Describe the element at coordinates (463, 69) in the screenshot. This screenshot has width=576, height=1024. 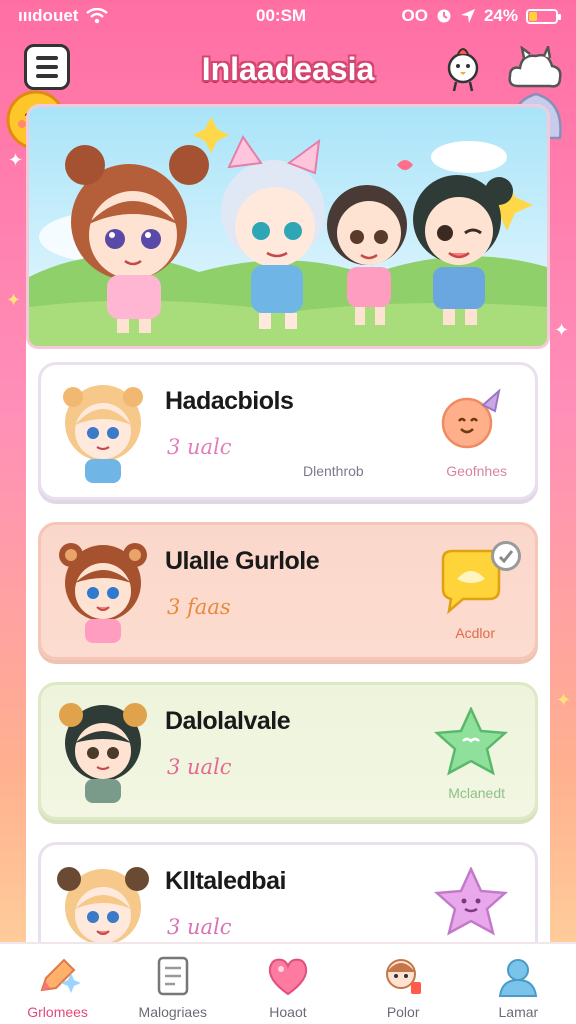
I see `chick-mascot-icon` at that location.